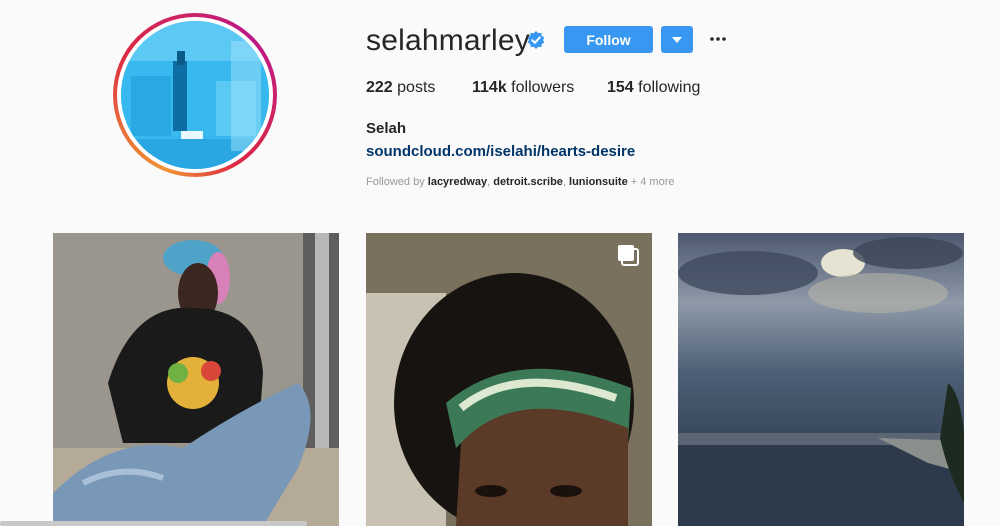 The image size is (1000, 526). I want to click on verified-badge-icon, so click(536, 40).